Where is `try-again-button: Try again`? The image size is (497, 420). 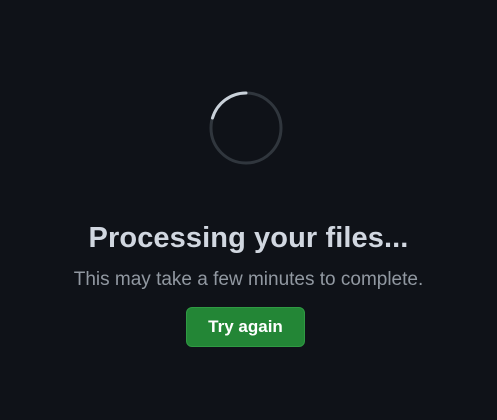 try-again-button: Try again is located at coordinates (245, 327).